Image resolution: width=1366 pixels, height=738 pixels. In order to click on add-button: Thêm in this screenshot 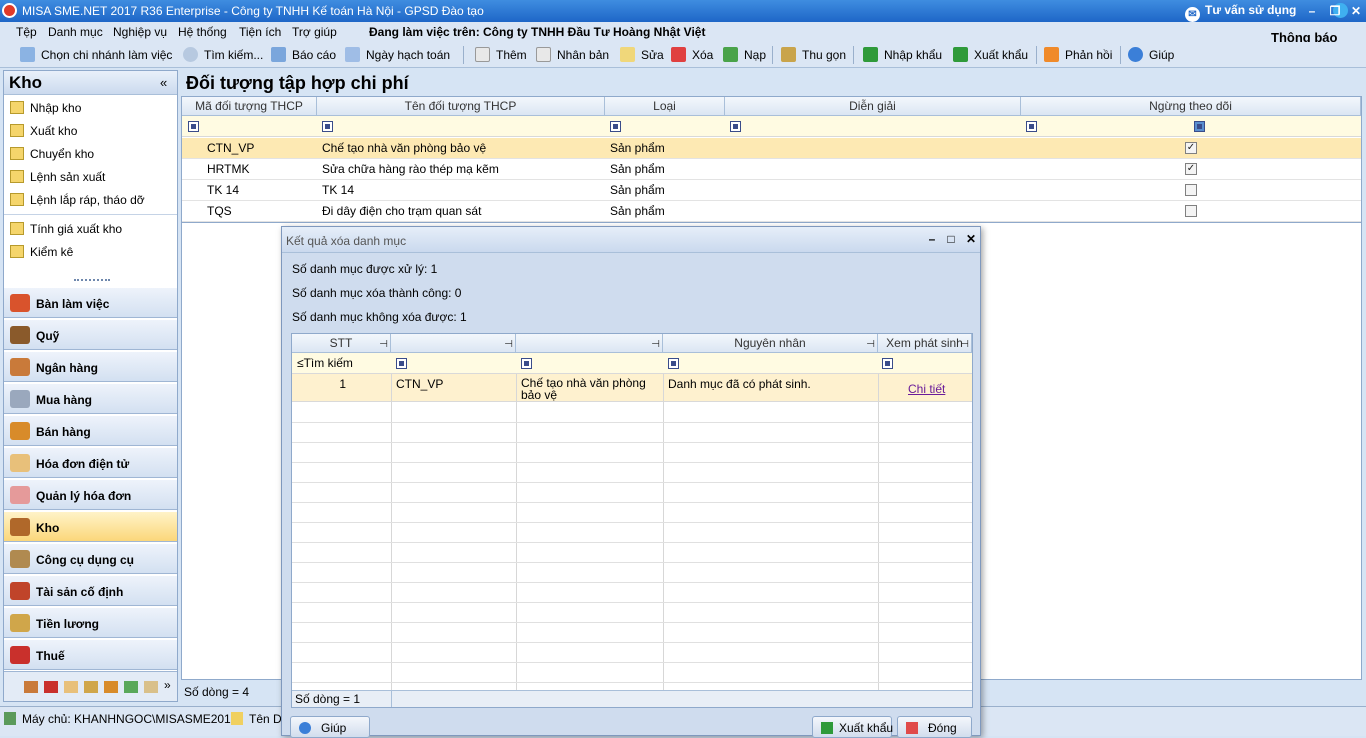, I will do `click(501, 54)`.